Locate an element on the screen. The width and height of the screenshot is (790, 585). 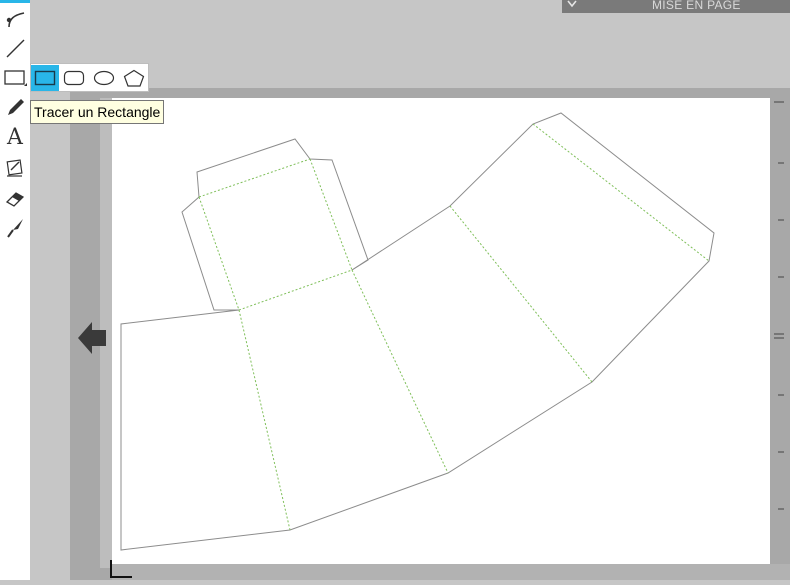
layout-panel-header: MISE EN PAGE is located at coordinates (676, 6).